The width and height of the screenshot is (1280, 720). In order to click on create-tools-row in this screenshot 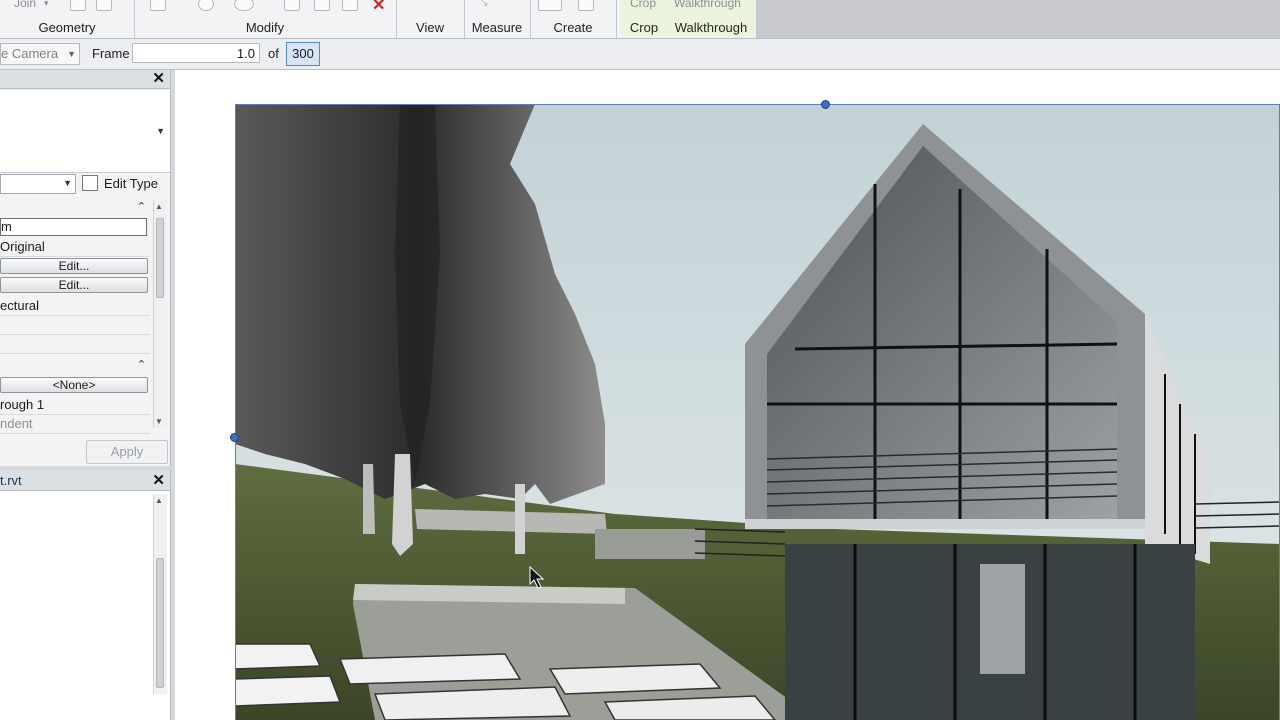, I will do `click(573, 8)`.